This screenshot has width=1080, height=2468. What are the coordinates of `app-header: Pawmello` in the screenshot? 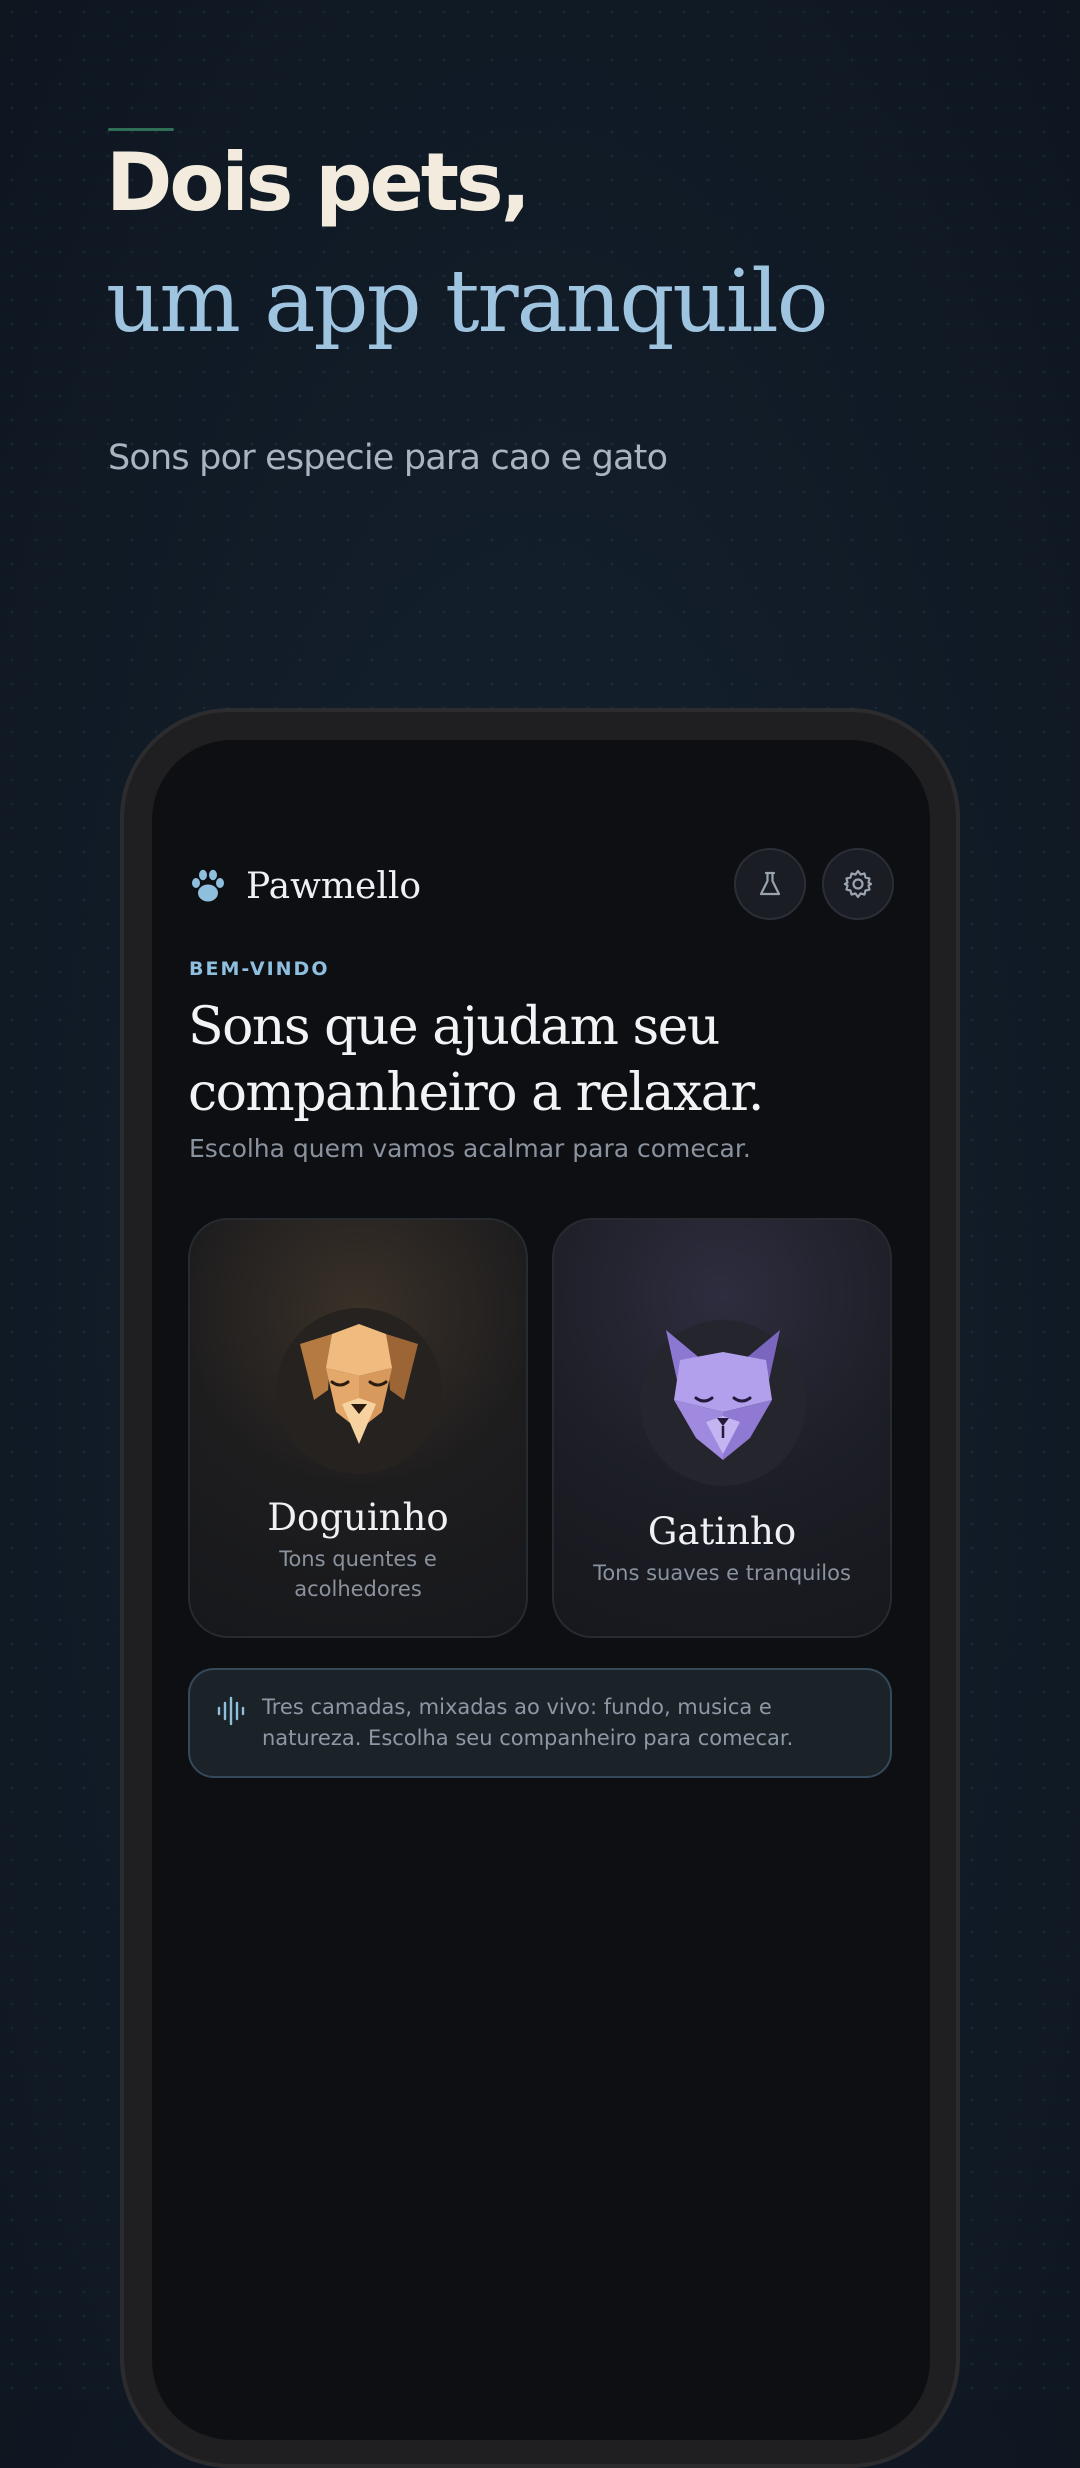 It's located at (541, 886).